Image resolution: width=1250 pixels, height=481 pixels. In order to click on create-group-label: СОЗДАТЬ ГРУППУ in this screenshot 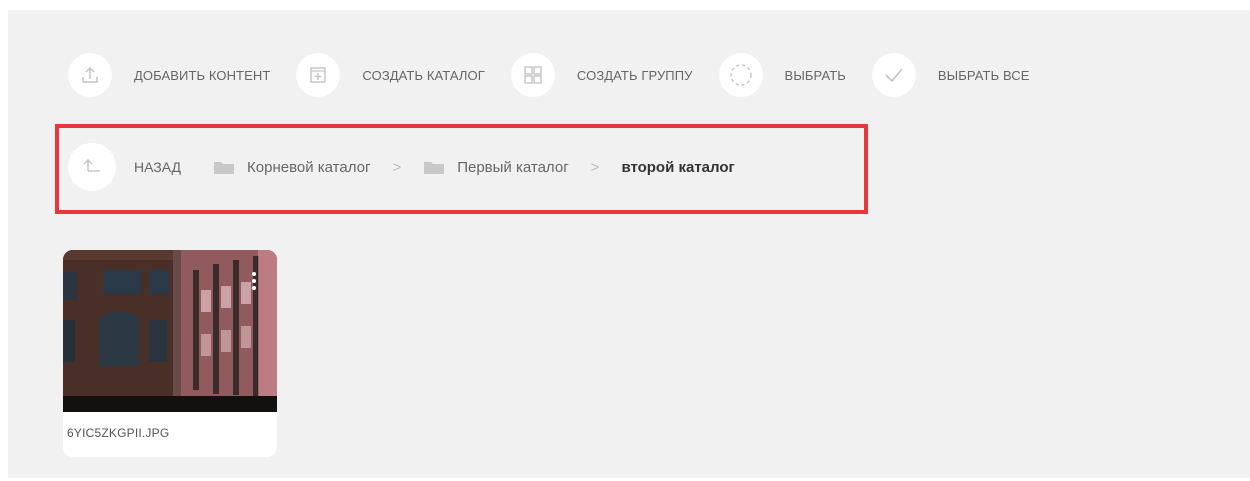, I will do `click(634, 75)`.